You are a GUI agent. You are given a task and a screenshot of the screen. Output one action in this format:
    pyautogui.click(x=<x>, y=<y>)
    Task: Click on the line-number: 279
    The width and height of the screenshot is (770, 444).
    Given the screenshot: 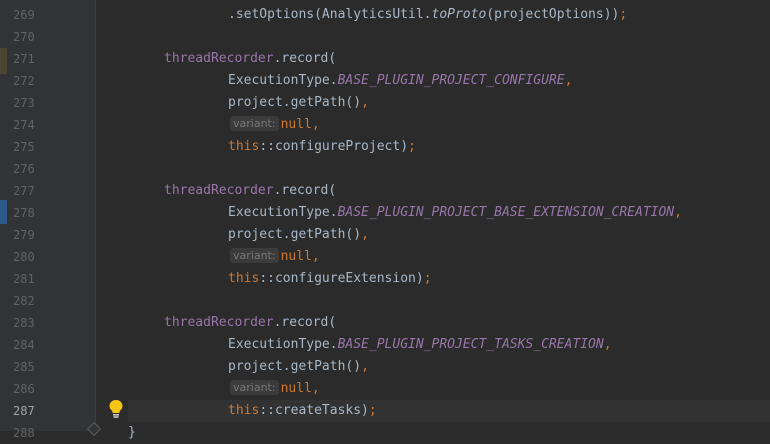 What is the action you would take?
    pyautogui.click(x=24, y=235)
    